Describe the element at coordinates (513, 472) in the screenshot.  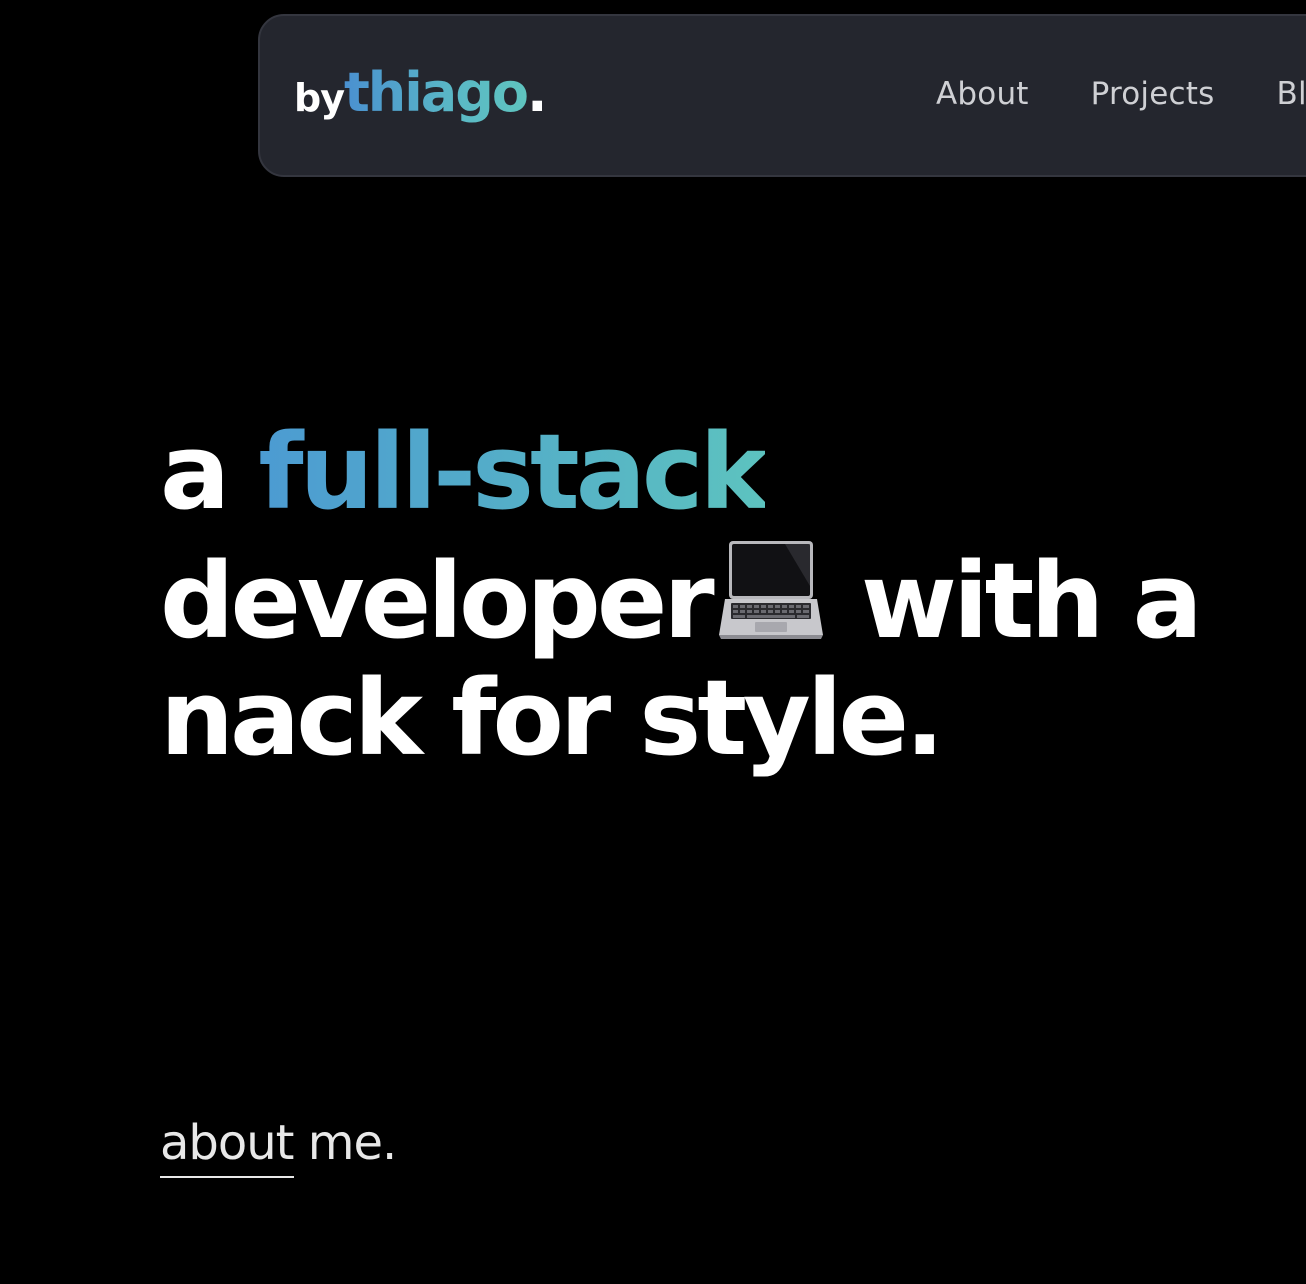
I see `hero-accent-text: full-stack` at that location.